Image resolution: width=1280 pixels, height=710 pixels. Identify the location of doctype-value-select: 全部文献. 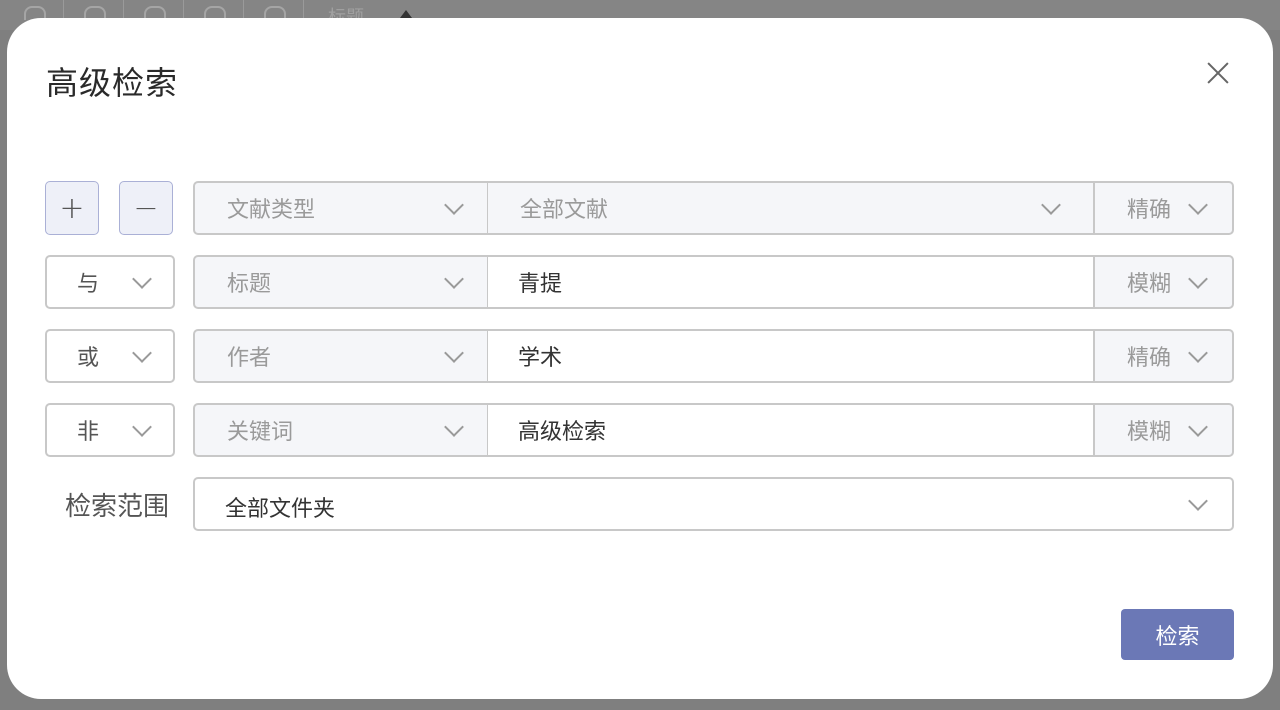
(791, 208).